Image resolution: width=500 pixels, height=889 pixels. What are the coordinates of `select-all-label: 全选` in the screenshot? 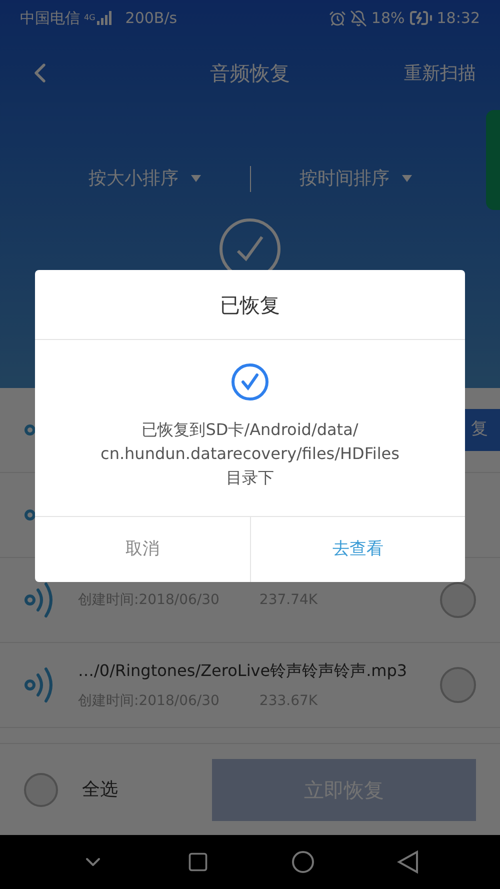 It's located at (100, 790).